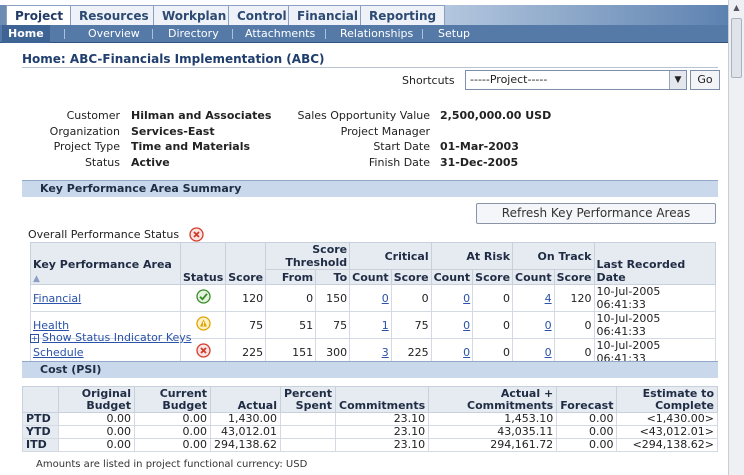  What do you see at coordinates (102, 162) in the screenshot?
I see `status-label: Status` at bounding box center [102, 162].